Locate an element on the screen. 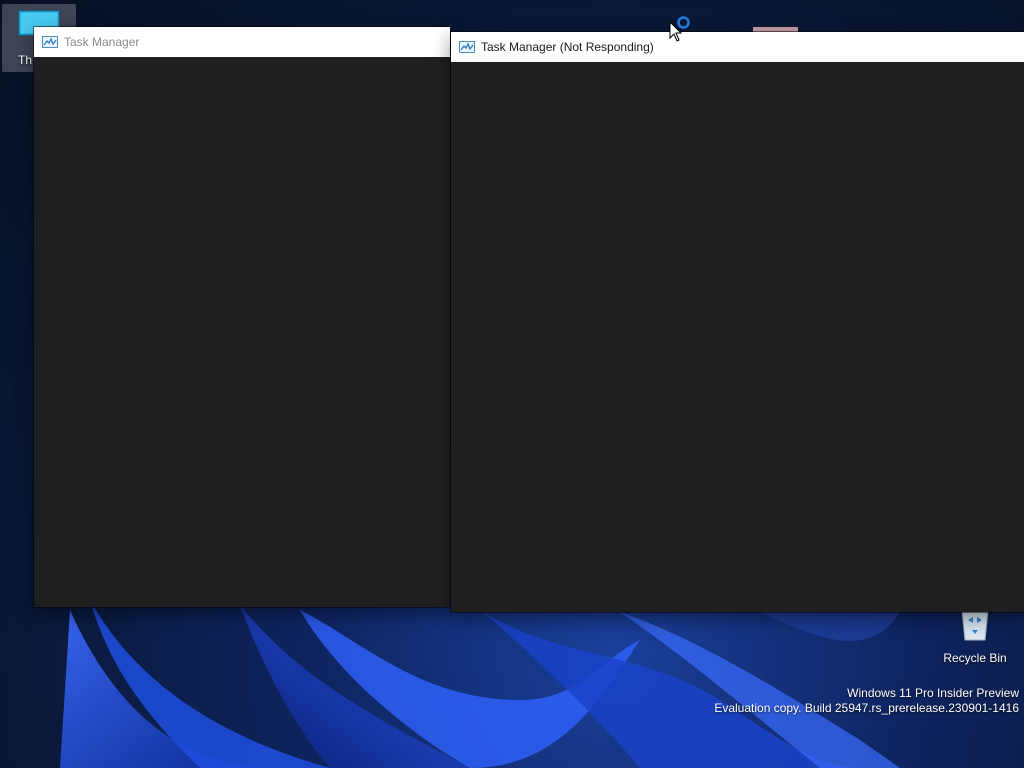 This screenshot has width=1024, height=768. window-titlebar: Task Manager (Not Responding) is located at coordinates (737, 47).